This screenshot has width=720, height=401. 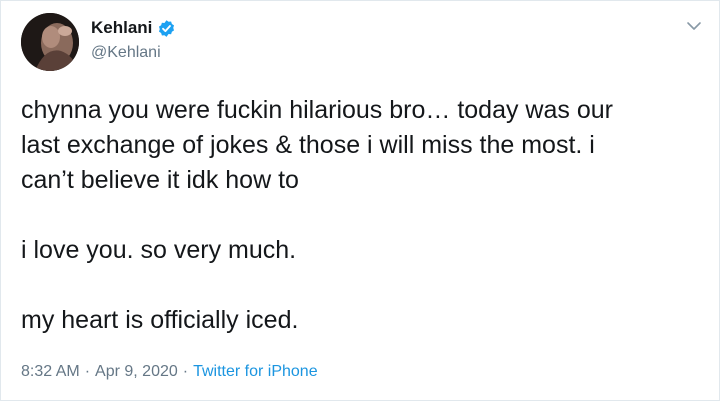 I want to click on avatar-photo, so click(x=50, y=42).